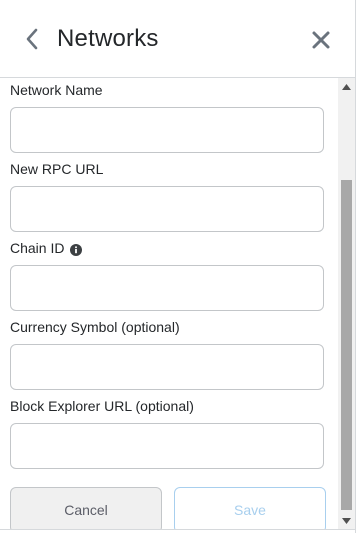 Image resolution: width=358 pixels, height=533 pixels. What do you see at coordinates (46, 248) in the screenshot?
I see `chain-id-label: Chain ID` at bounding box center [46, 248].